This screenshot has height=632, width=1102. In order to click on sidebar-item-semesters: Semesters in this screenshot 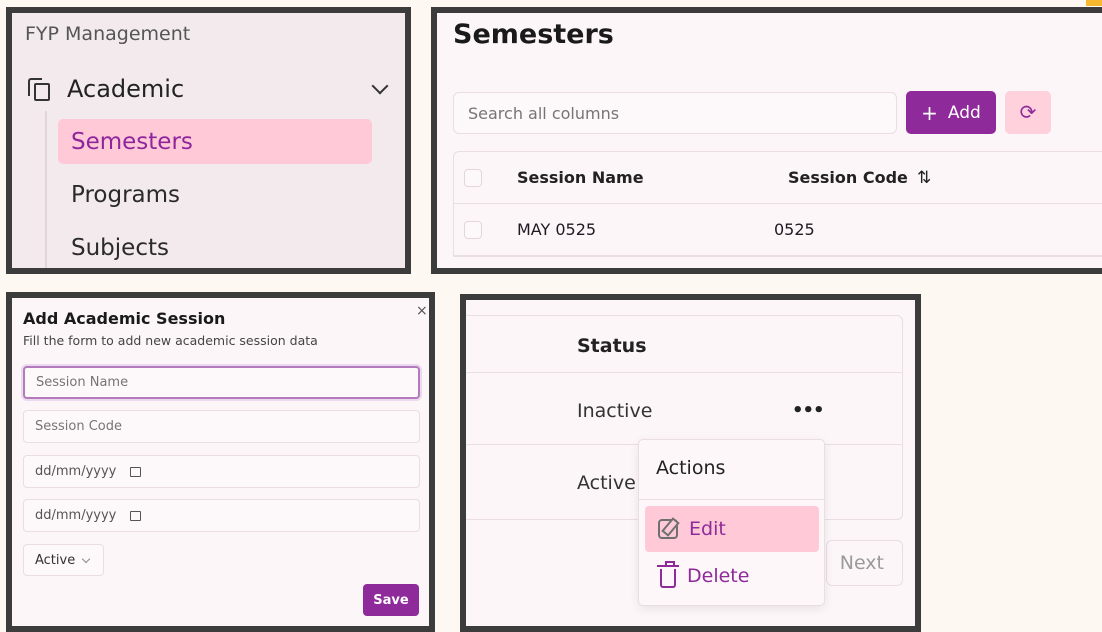, I will do `click(215, 141)`.